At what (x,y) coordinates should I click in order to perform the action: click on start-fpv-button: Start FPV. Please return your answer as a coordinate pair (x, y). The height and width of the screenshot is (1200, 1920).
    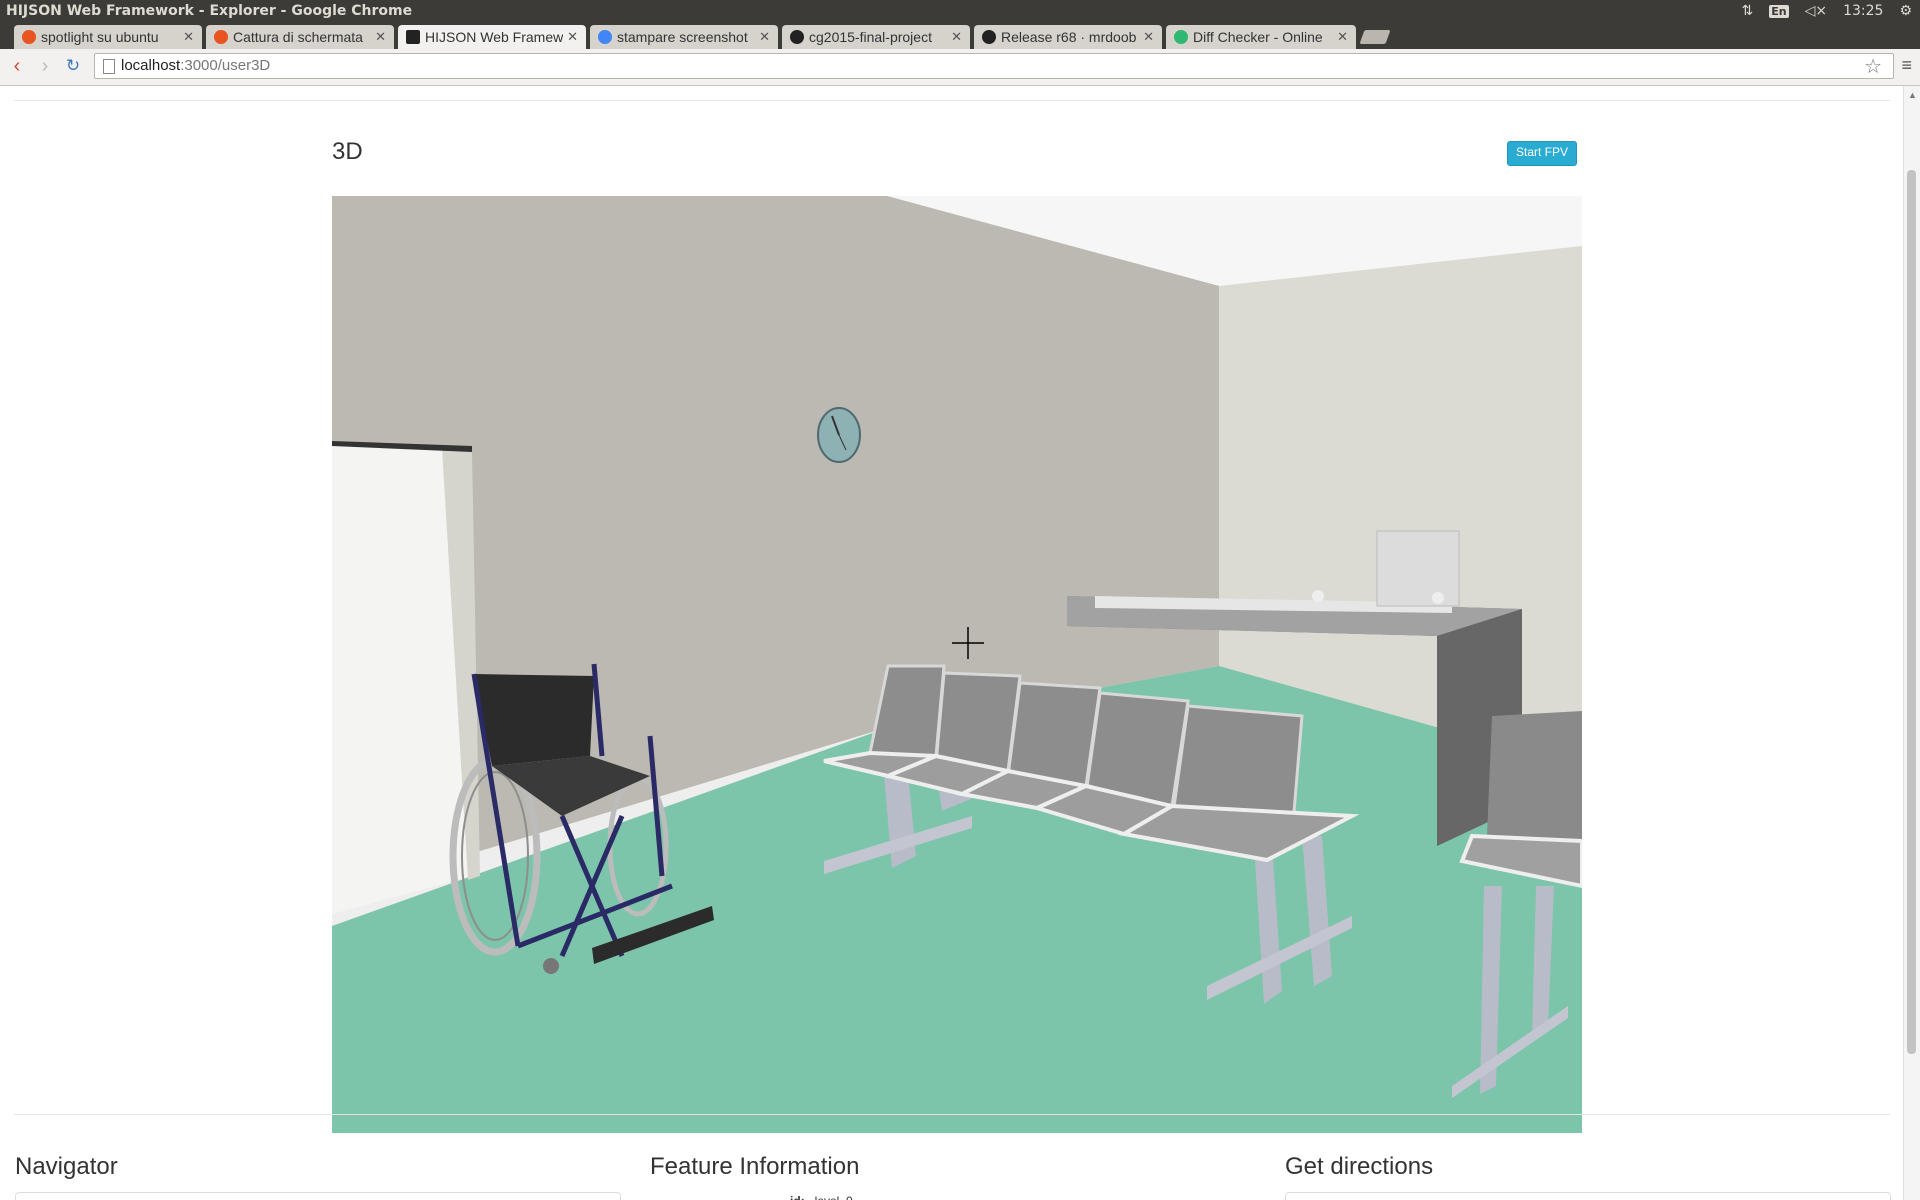
    Looking at the image, I should click on (1542, 153).